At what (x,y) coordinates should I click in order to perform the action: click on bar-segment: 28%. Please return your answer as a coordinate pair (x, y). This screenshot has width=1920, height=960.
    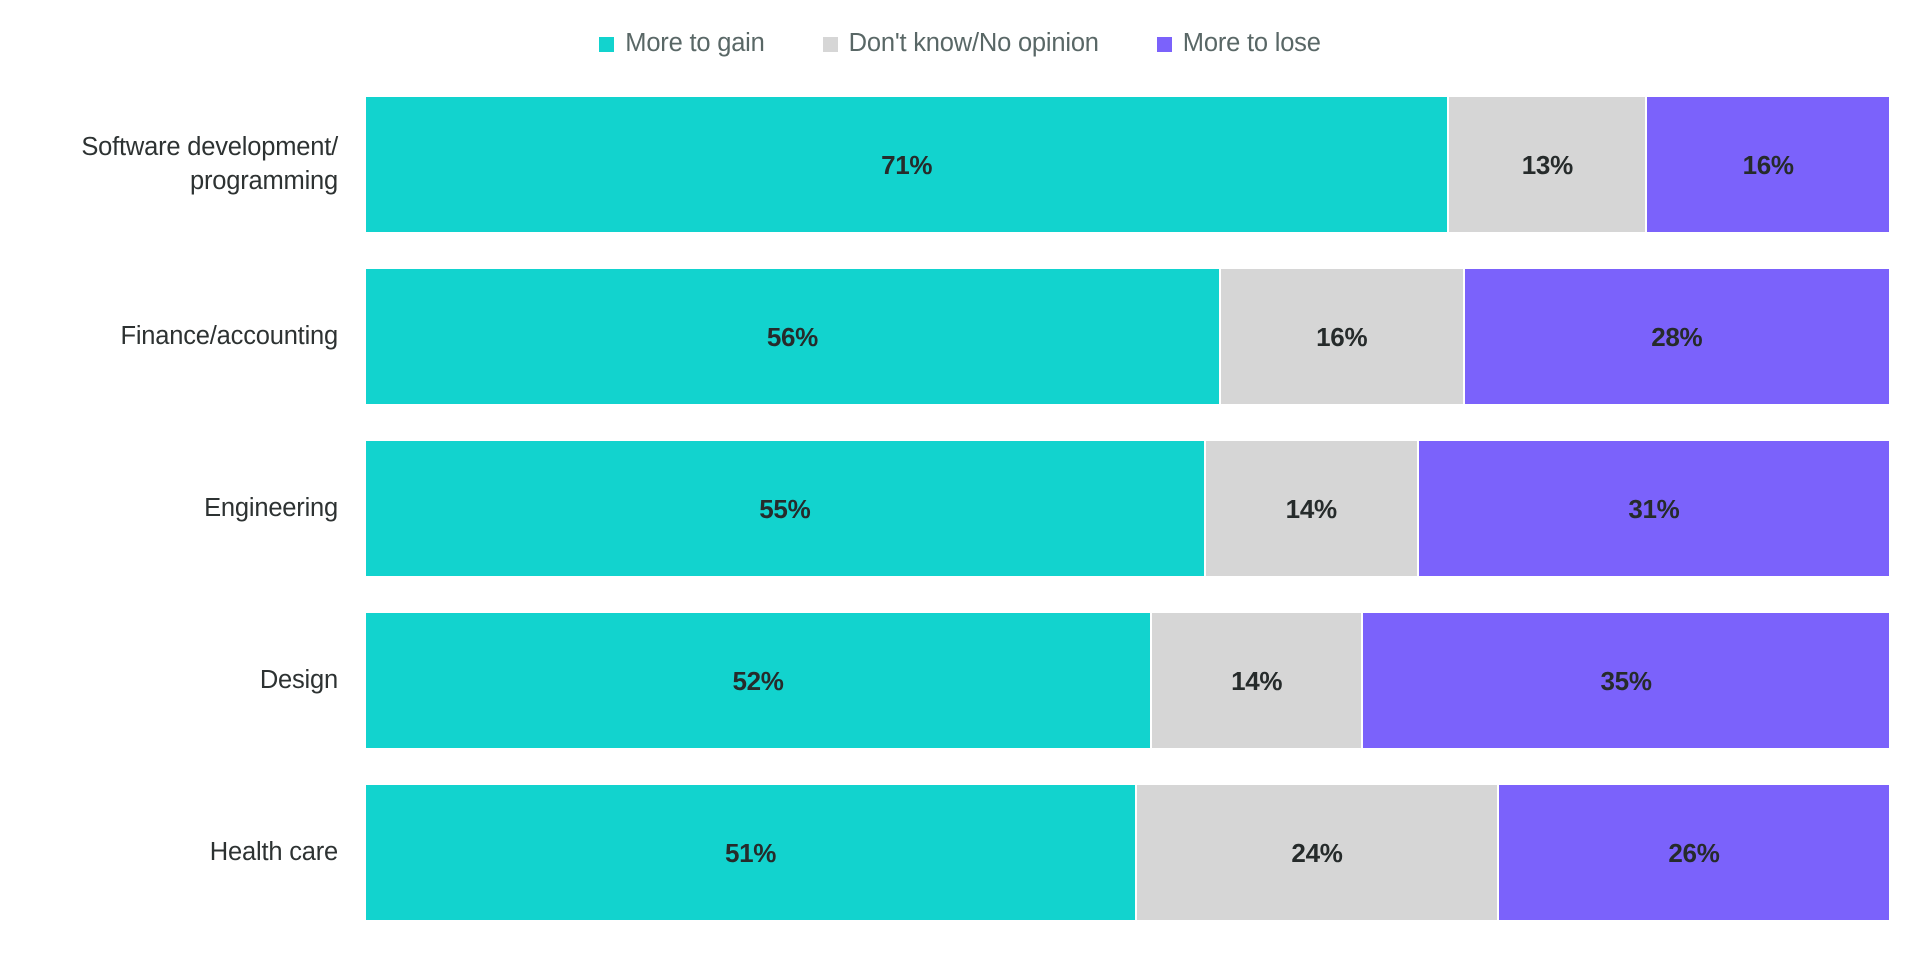
    Looking at the image, I should click on (1675, 336).